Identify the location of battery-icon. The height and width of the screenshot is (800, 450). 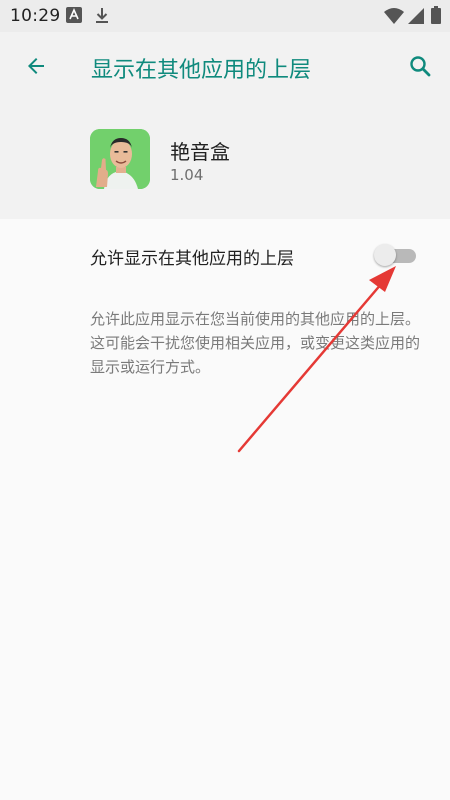
(436, 17).